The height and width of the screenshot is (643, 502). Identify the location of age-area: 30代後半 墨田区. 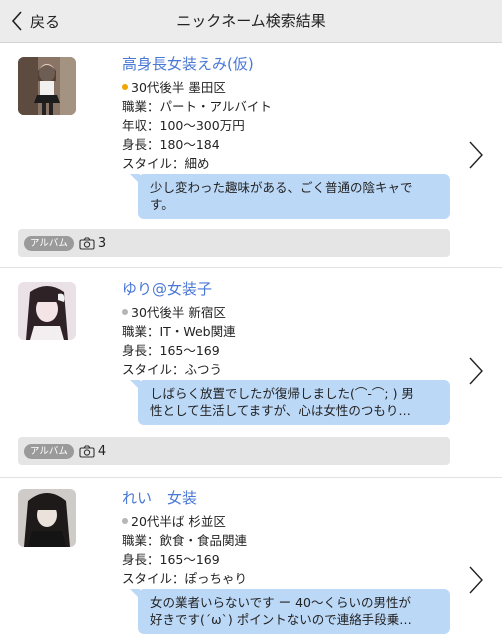
(174, 86).